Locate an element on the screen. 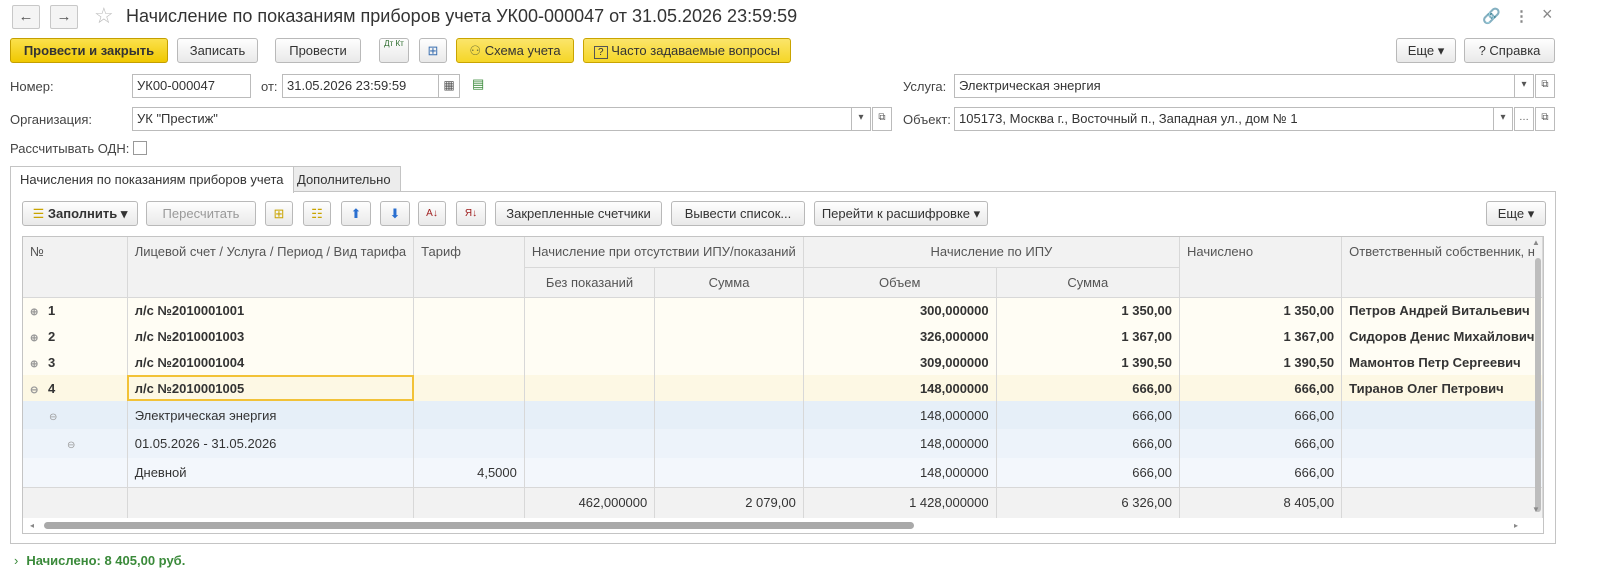 The height and width of the screenshot is (586, 1598). link-icon: 🔗 is located at coordinates (1491, 16).